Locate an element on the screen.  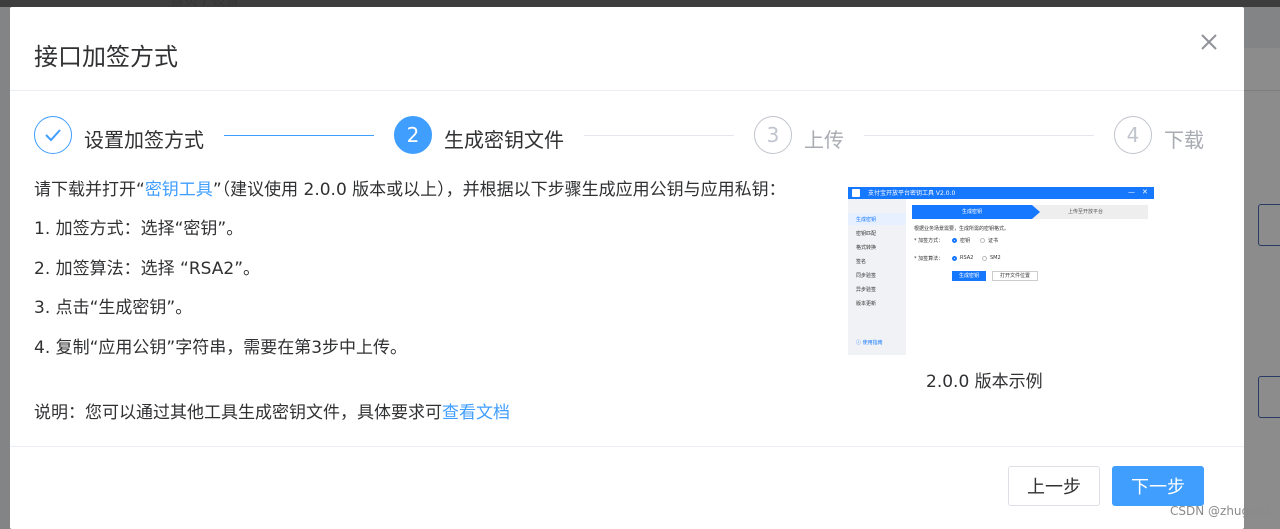
check-icon is located at coordinates (53, 135).